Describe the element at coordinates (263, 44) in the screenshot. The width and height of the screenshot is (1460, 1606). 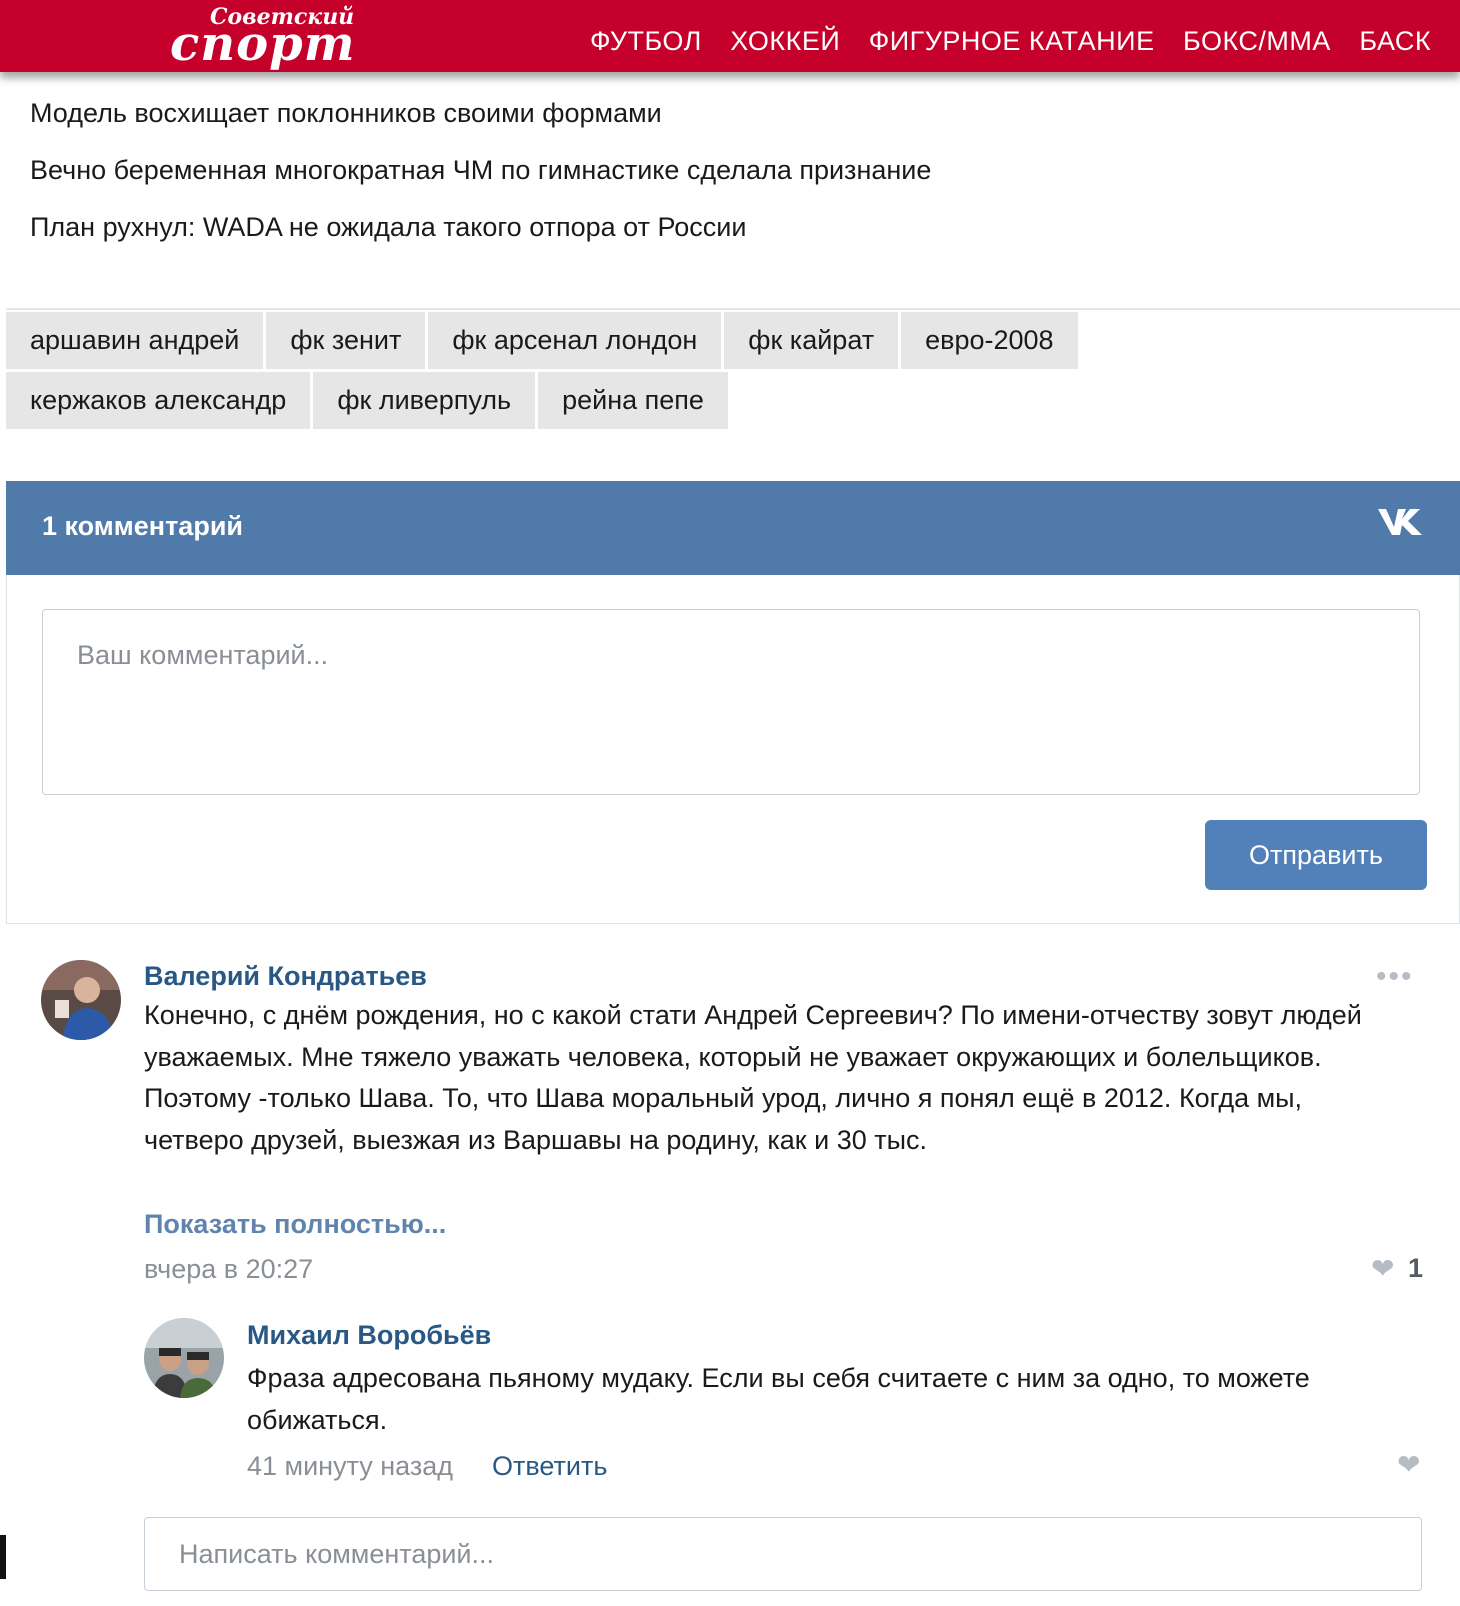
I see `logo-big-text: спорт` at that location.